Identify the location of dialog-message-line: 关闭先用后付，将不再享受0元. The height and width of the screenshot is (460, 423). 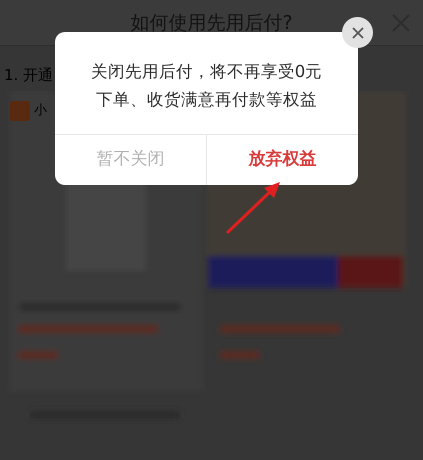
(206, 72).